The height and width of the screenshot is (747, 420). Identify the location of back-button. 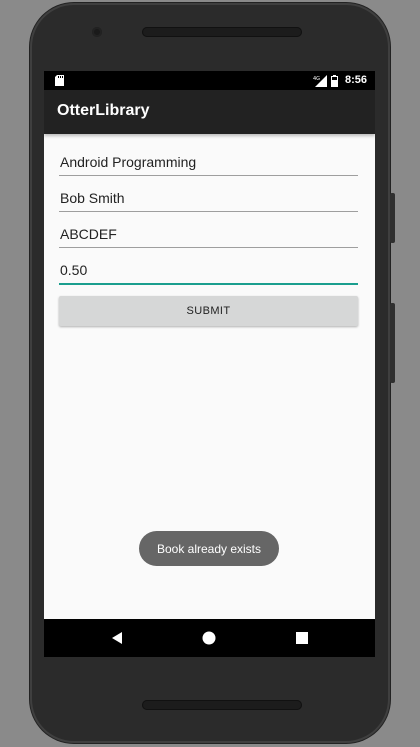
(117, 638).